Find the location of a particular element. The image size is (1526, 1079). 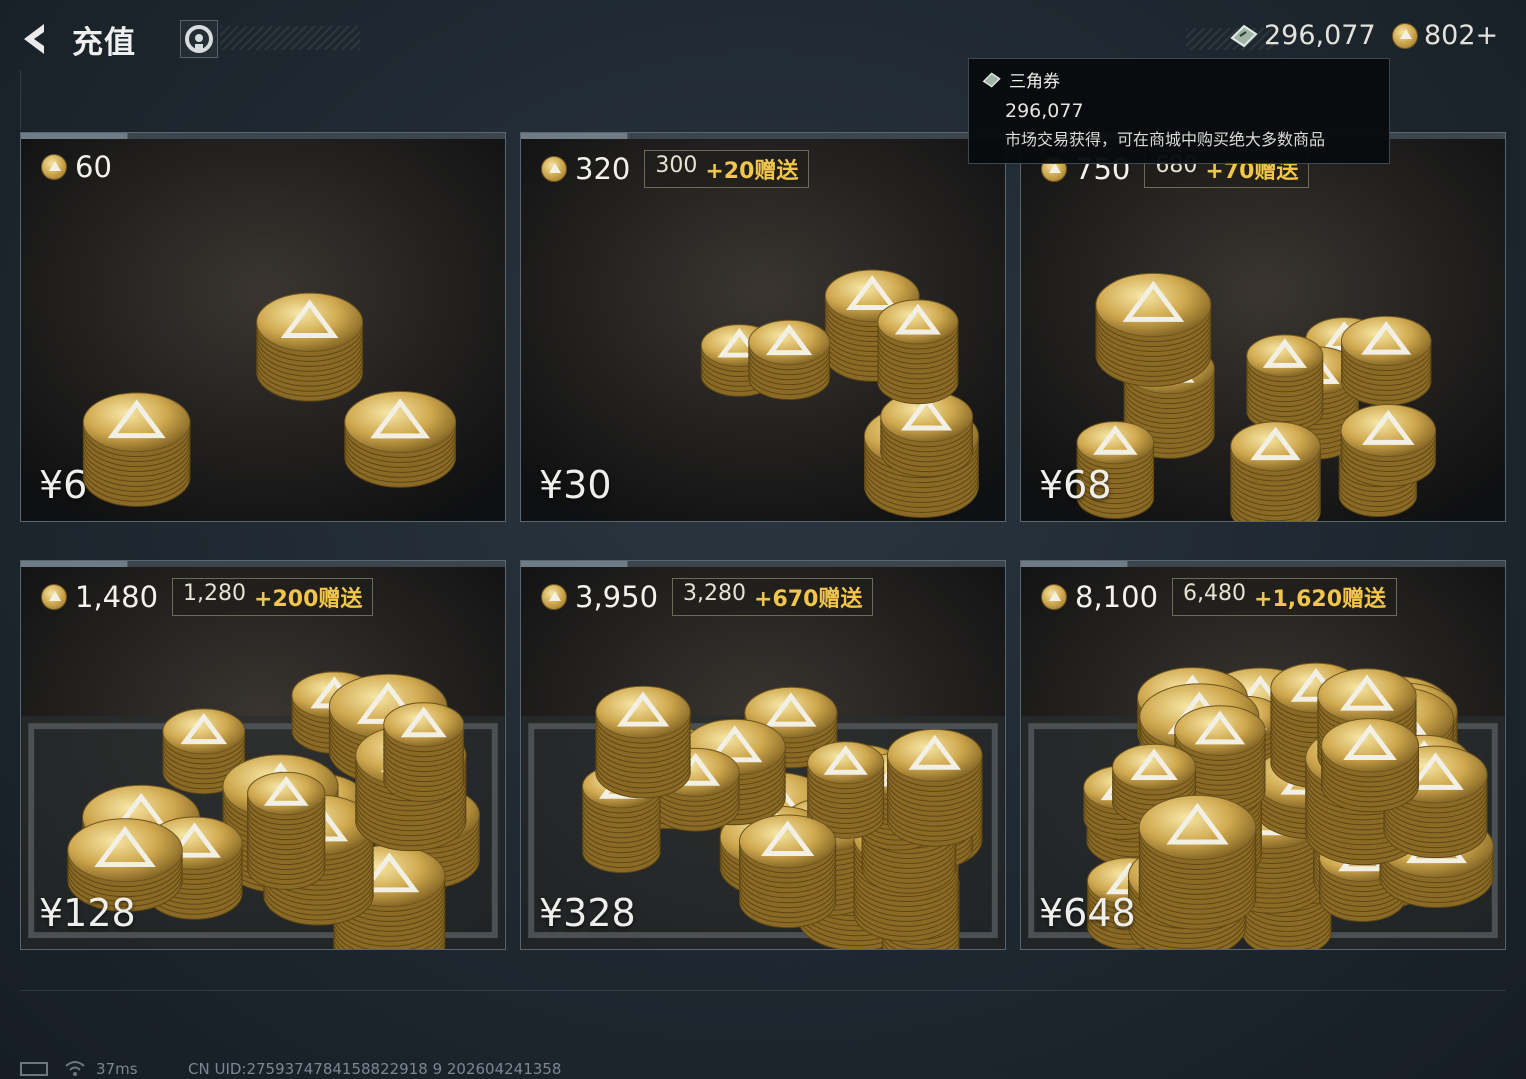

bonus-tag: 6,480 +1,620赠送 is located at coordinates (1285, 597).